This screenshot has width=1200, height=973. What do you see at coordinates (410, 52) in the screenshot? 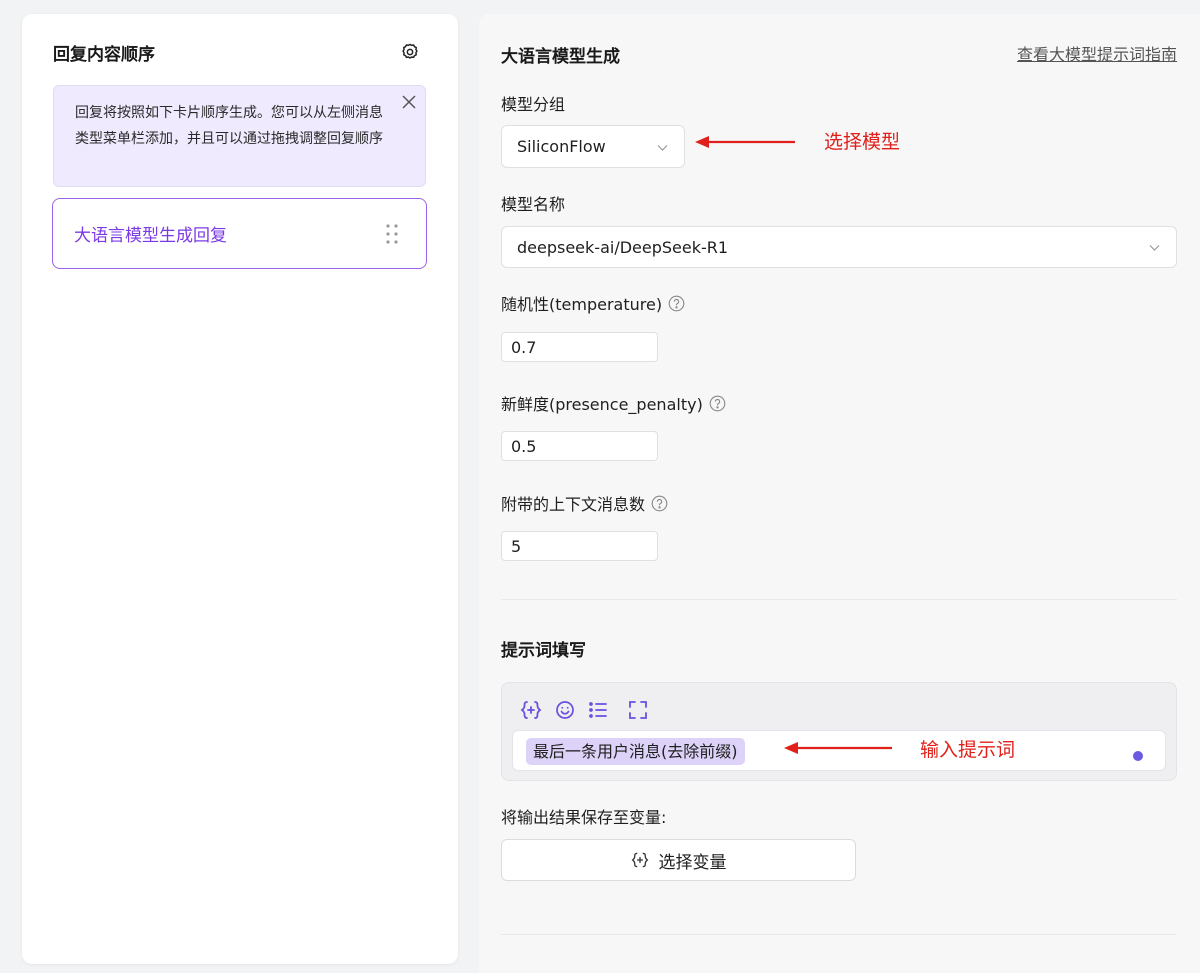
I see `gear-icon` at bounding box center [410, 52].